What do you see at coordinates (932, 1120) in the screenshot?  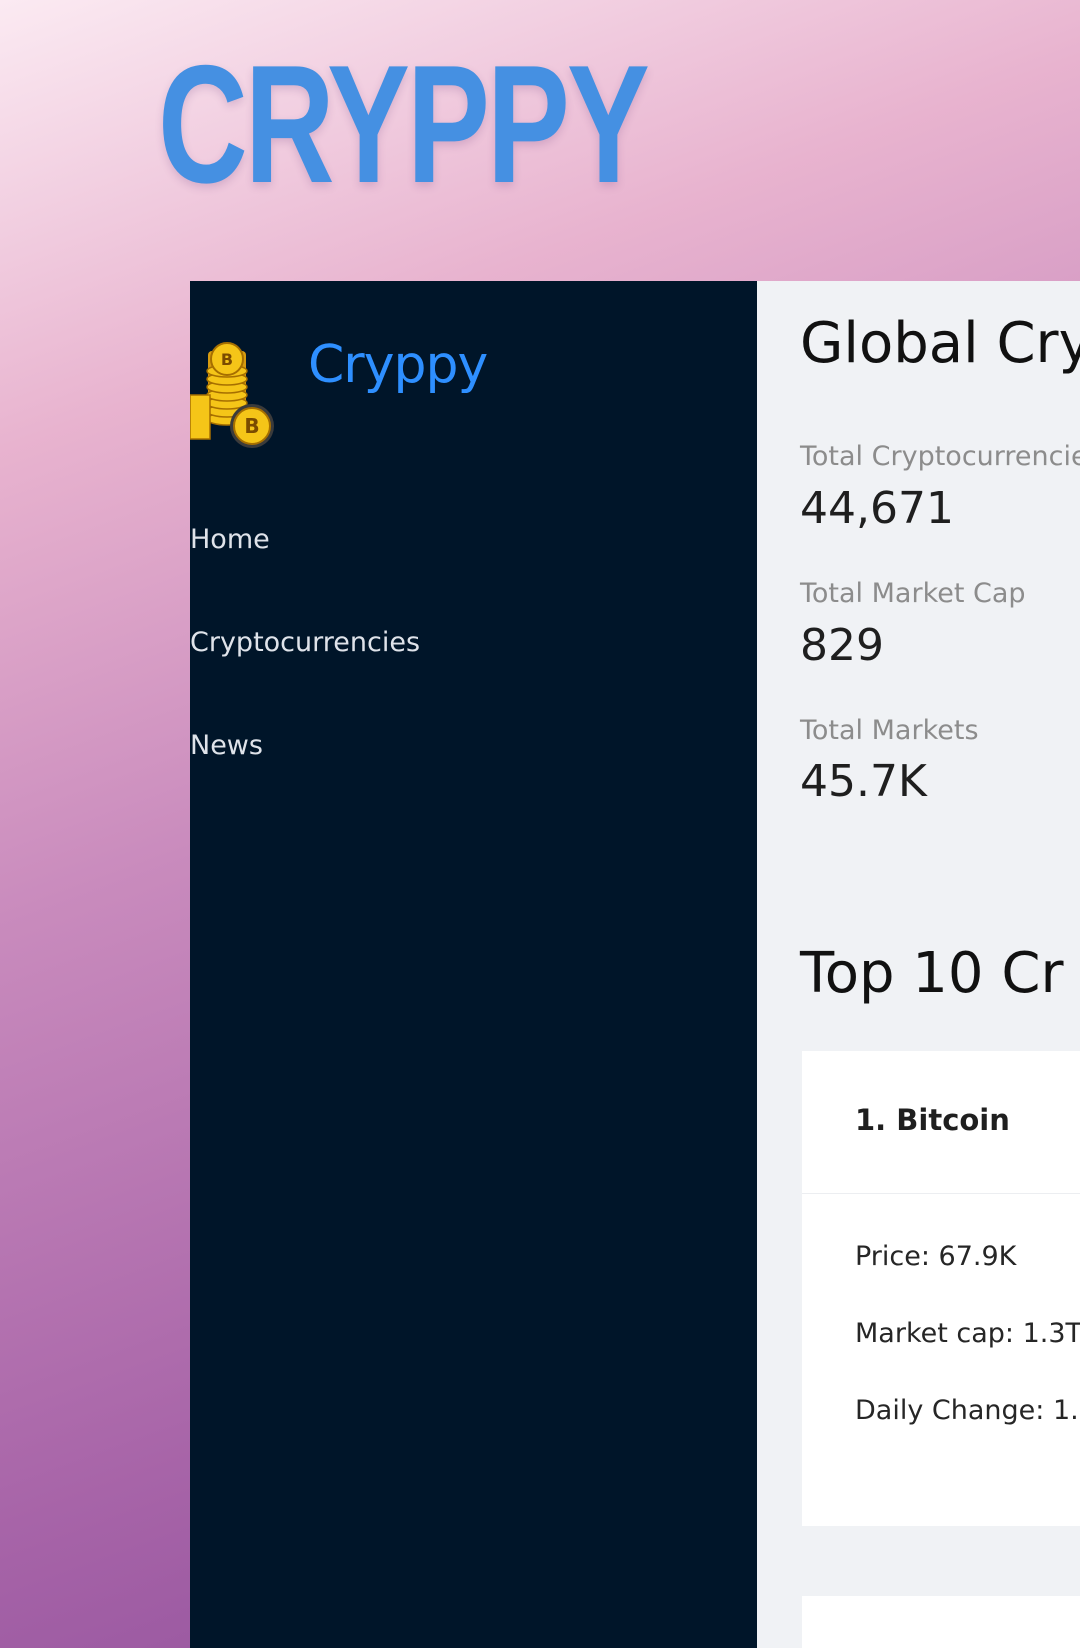 I see `crypto-card-title: 1. Bitcoin` at bounding box center [932, 1120].